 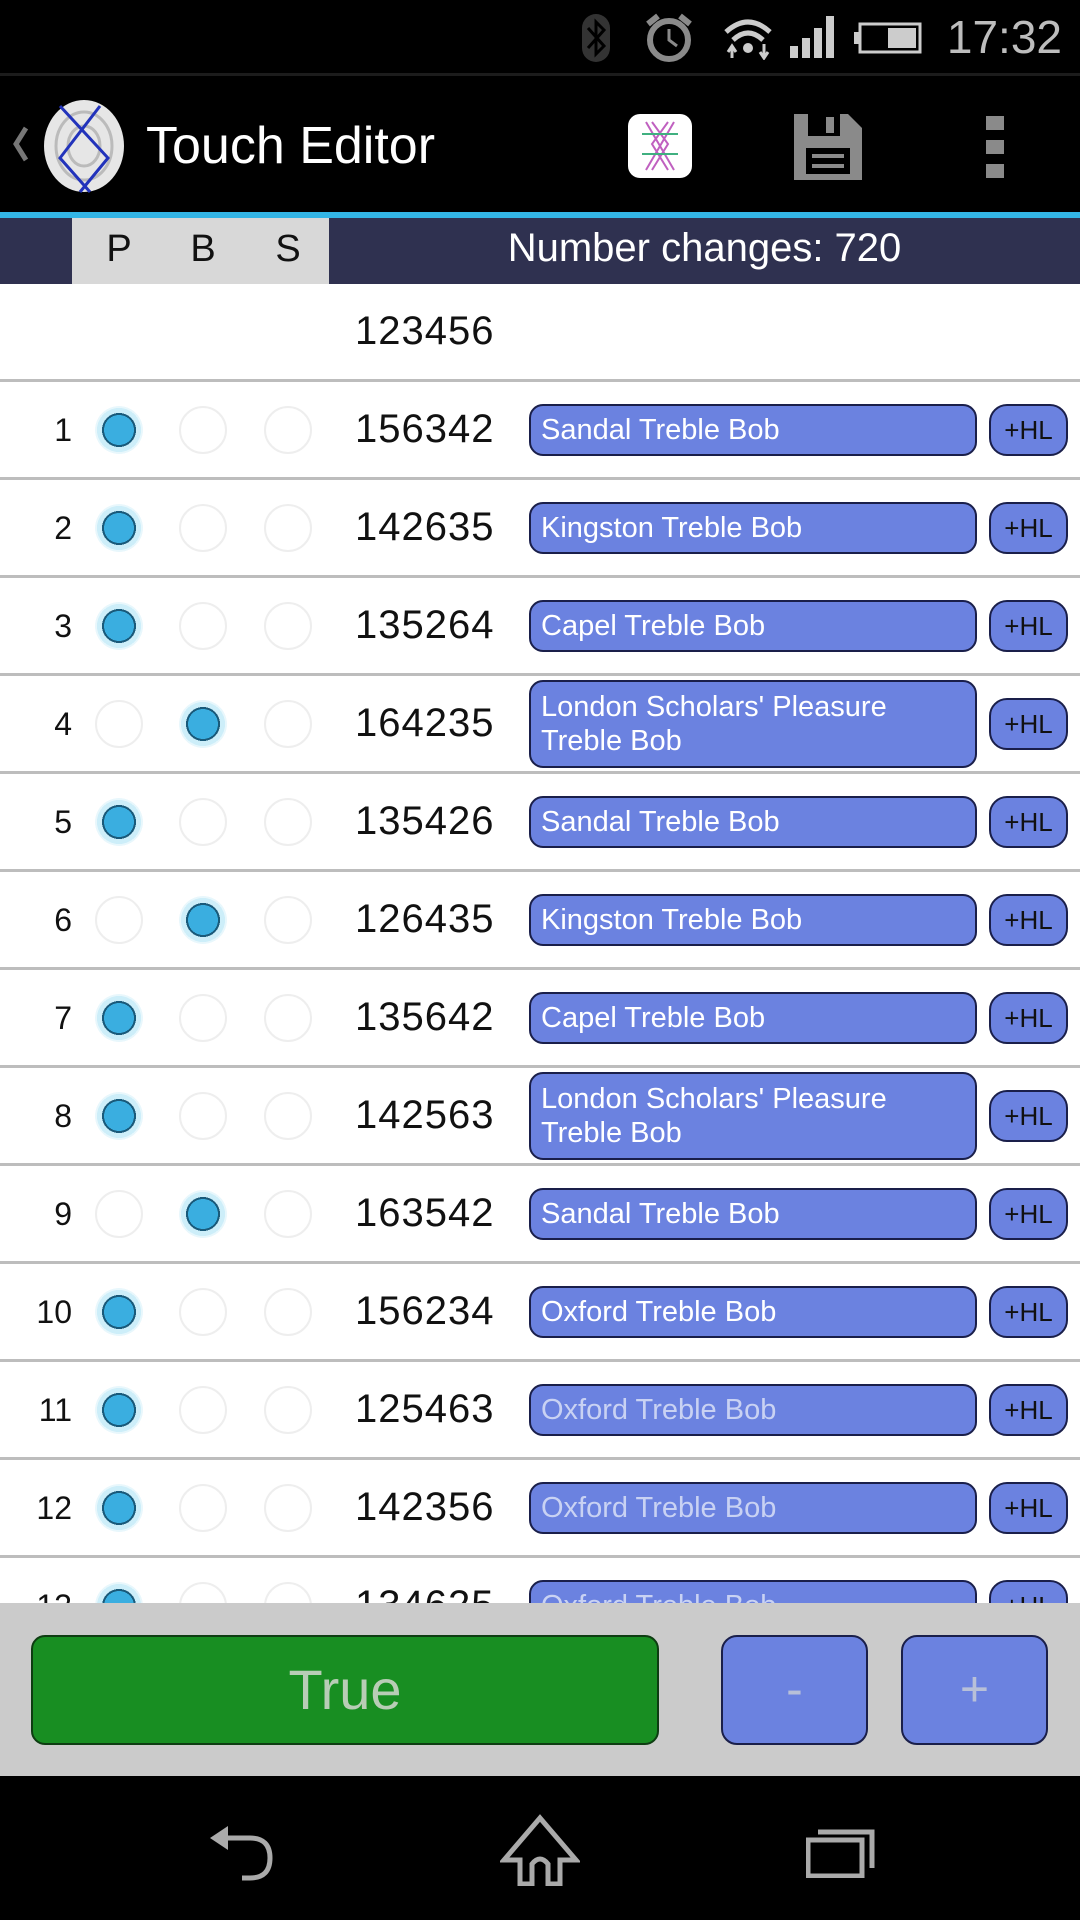 I want to click on up-button, so click(x=67, y=144).